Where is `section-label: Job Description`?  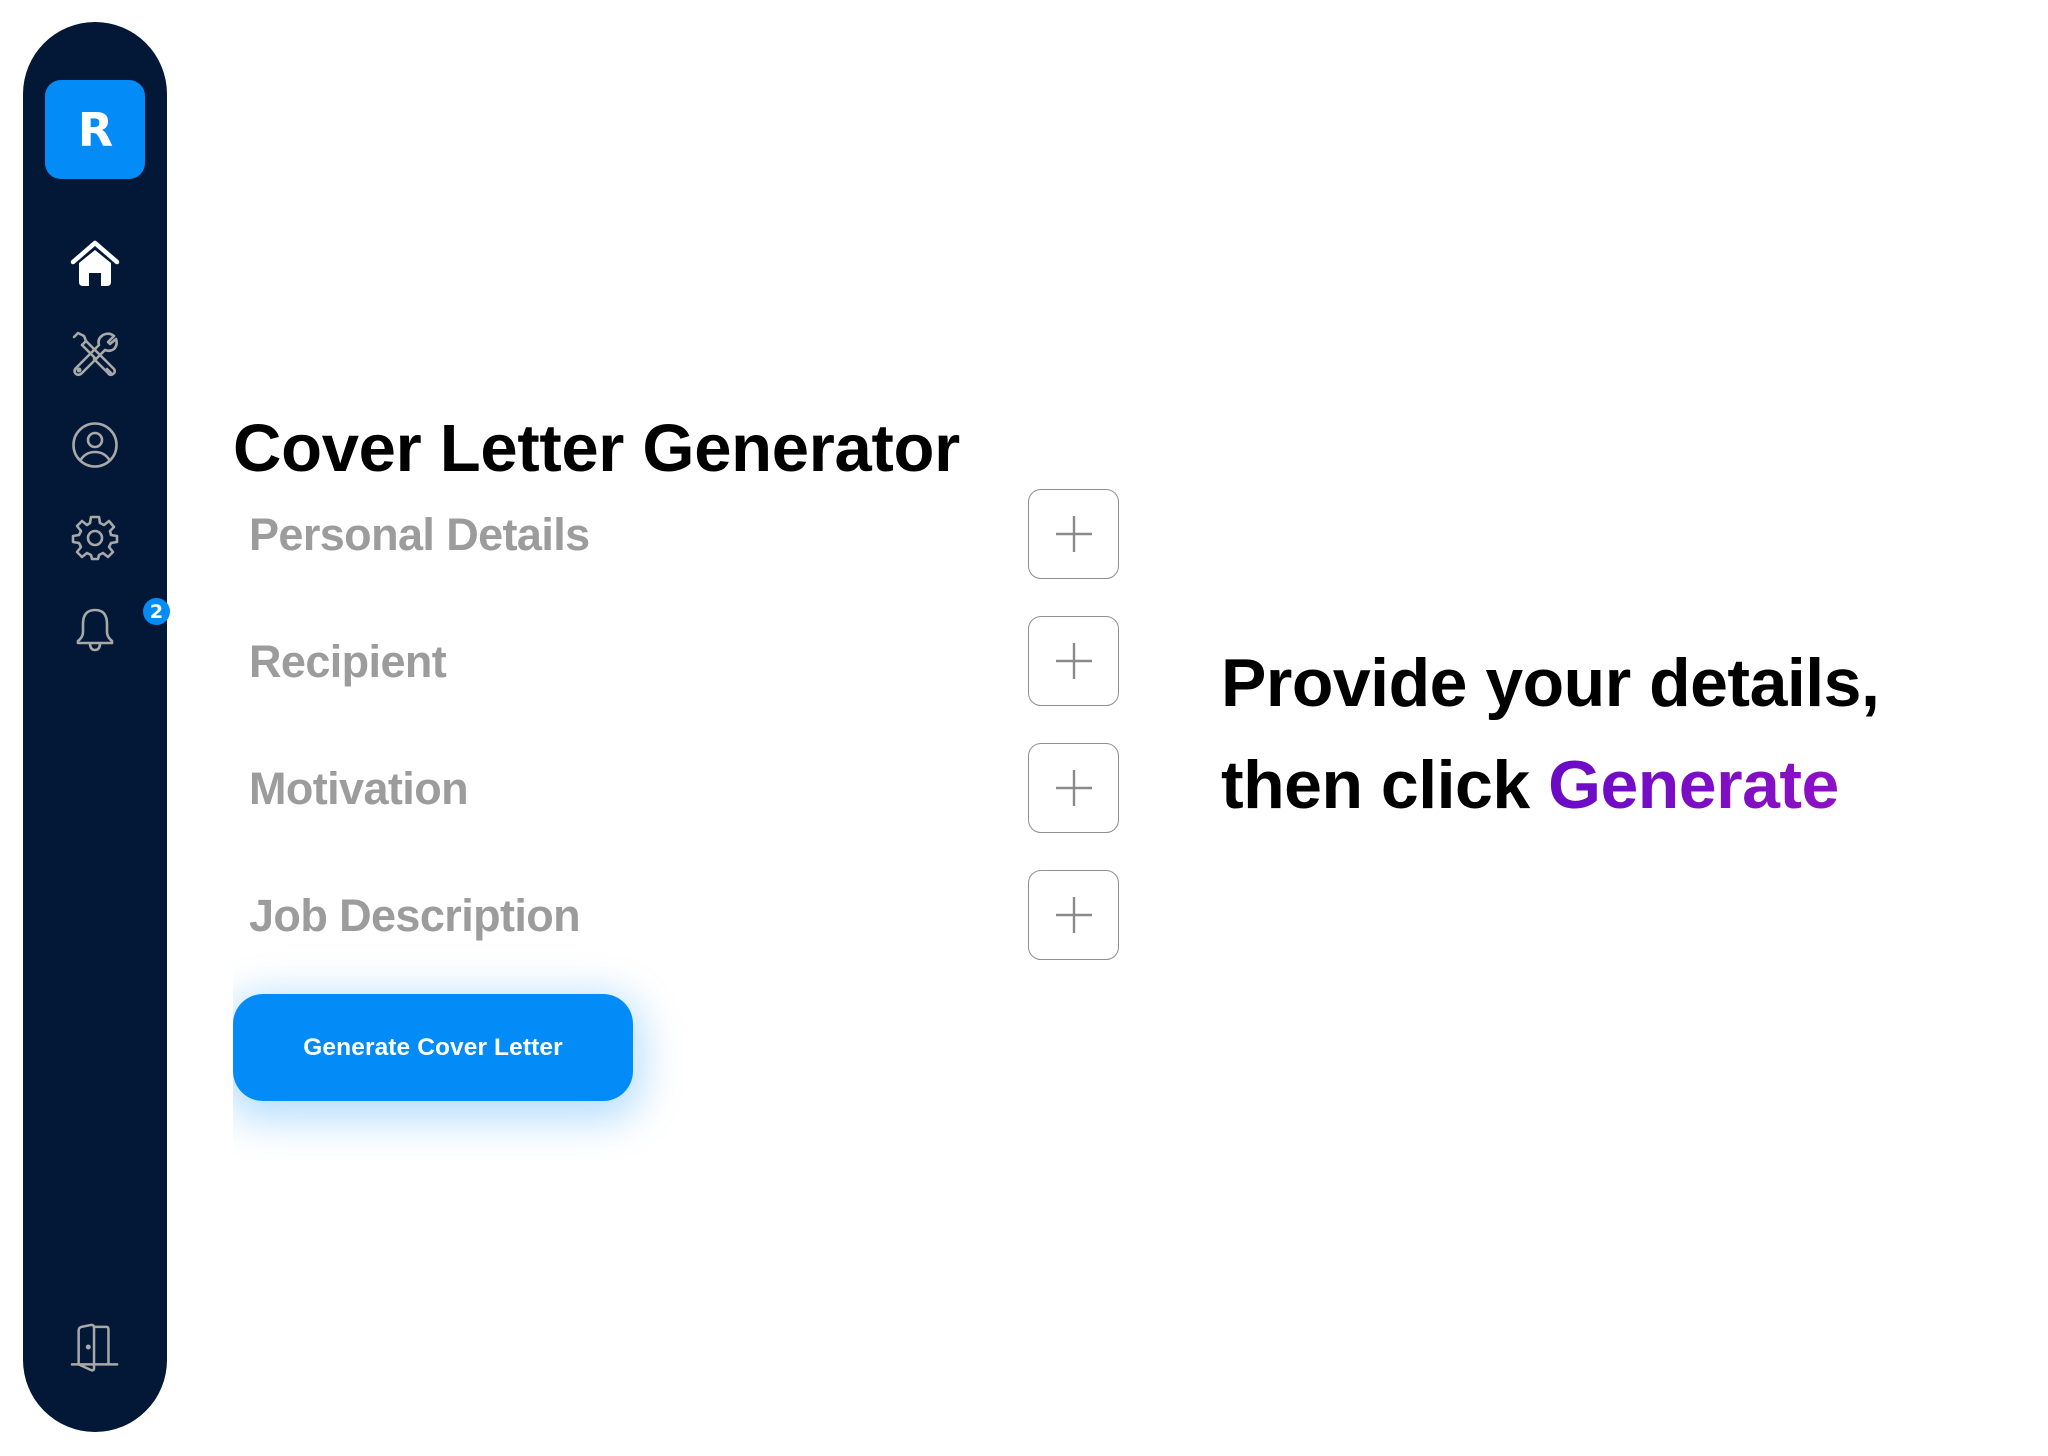
section-label: Job Description is located at coordinates (415, 915).